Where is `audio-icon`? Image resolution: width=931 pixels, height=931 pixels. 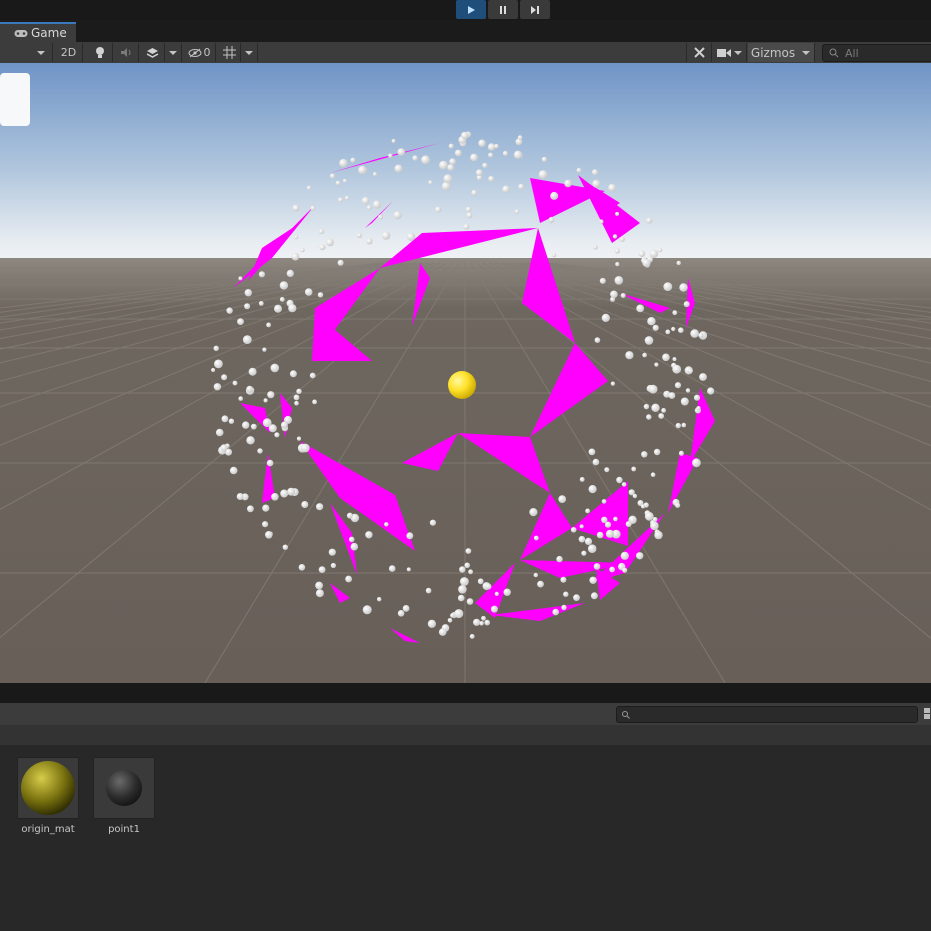 audio-icon is located at coordinates (125, 52).